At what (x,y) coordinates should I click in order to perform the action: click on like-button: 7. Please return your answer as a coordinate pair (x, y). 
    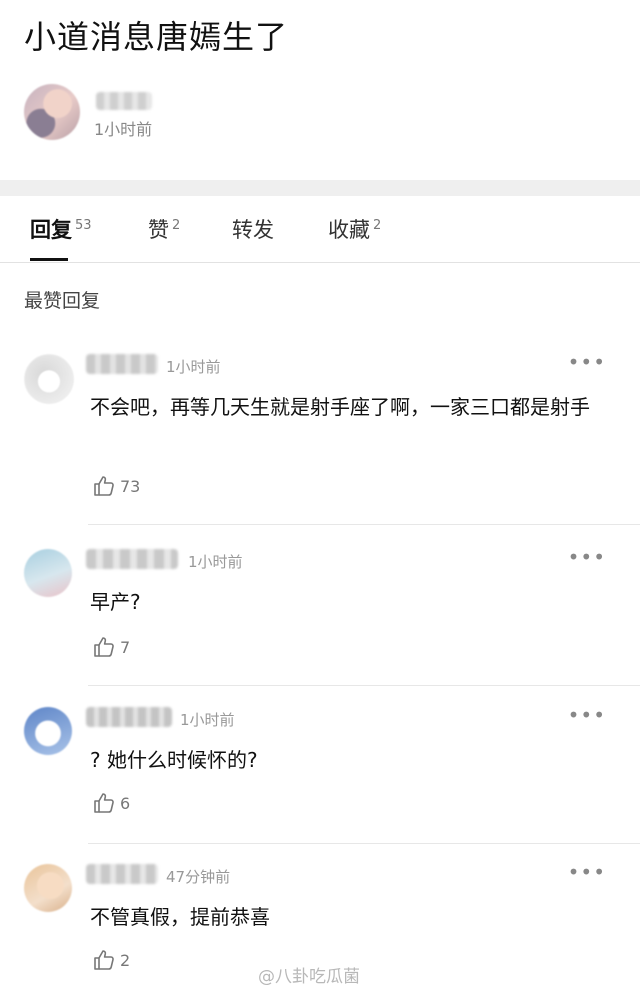
    Looking at the image, I should click on (111, 647).